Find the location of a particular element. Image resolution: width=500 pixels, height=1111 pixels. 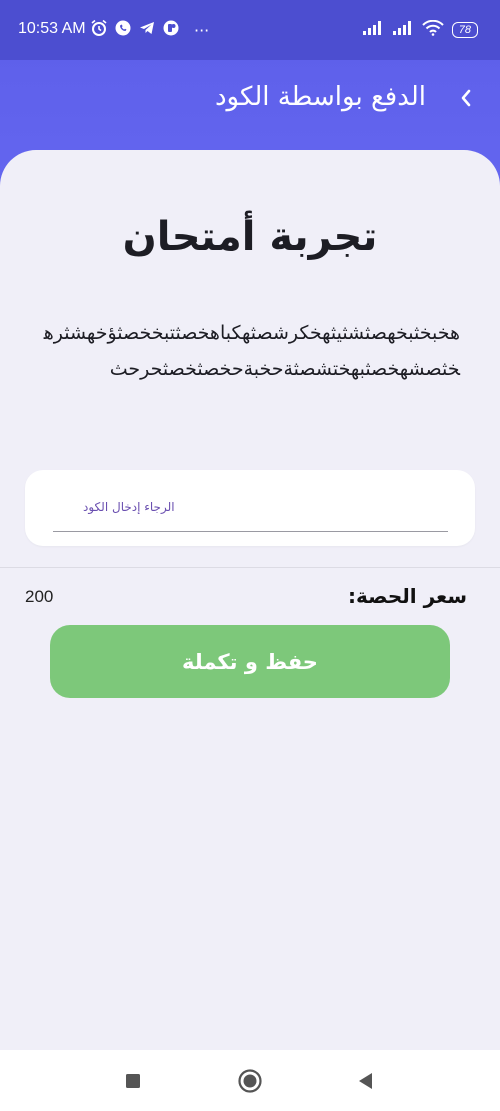

battery-icon: 78 is located at coordinates (464, 30).